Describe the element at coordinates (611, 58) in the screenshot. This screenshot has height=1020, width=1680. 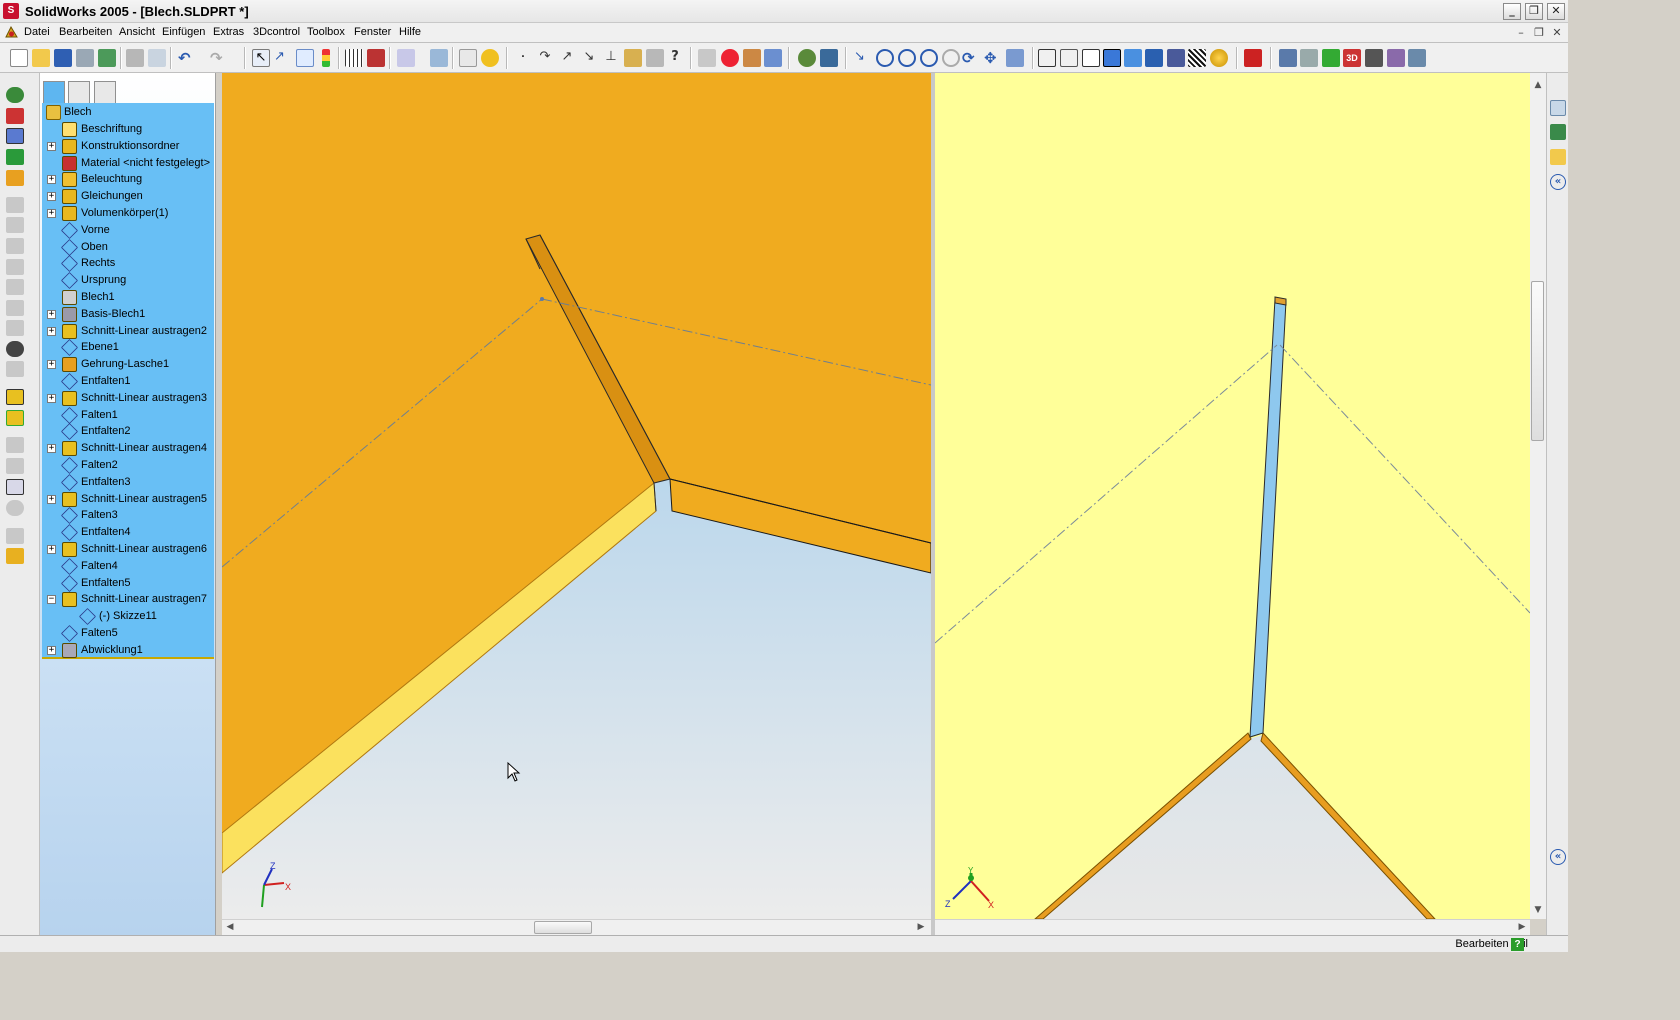
I see `perpendicular-icon: ⊥` at that location.